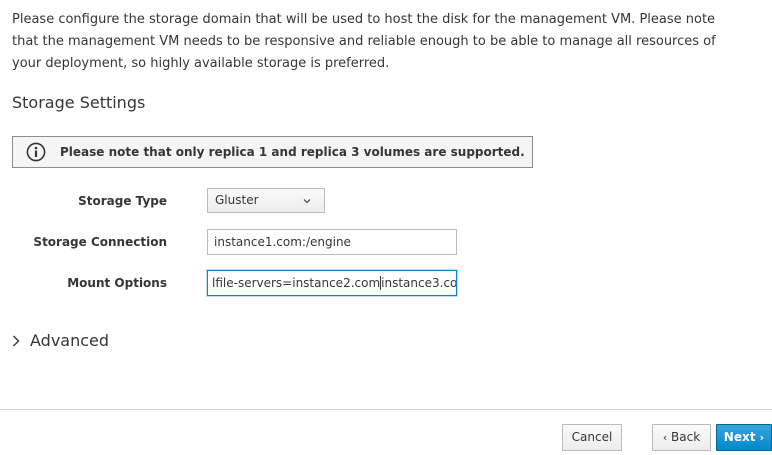  Describe the element at coordinates (117, 283) in the screenshot. I see `mount-options-label: Mount Options` at that location.